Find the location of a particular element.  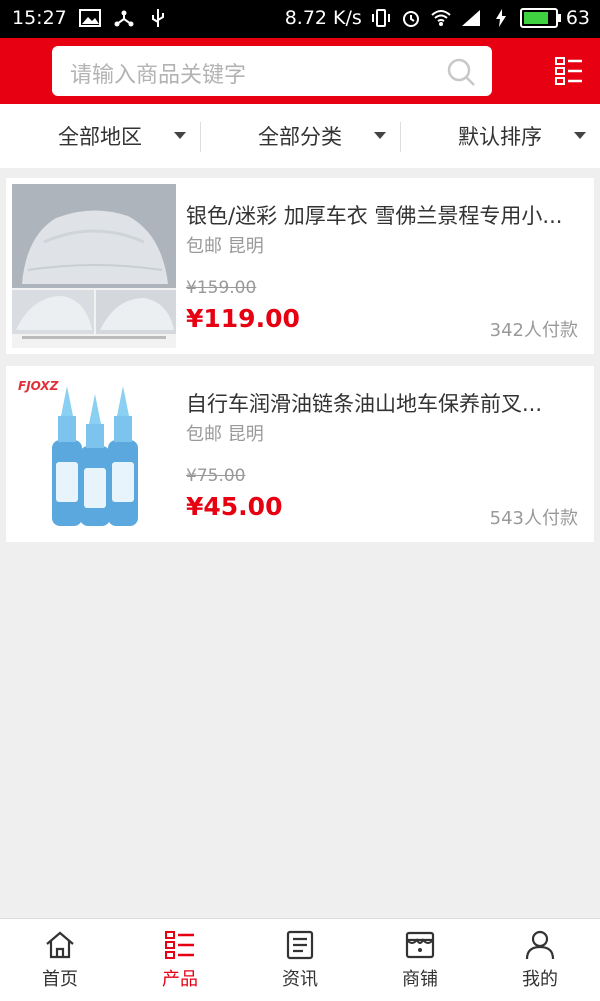

product-image is located at coordinates (94, 266).